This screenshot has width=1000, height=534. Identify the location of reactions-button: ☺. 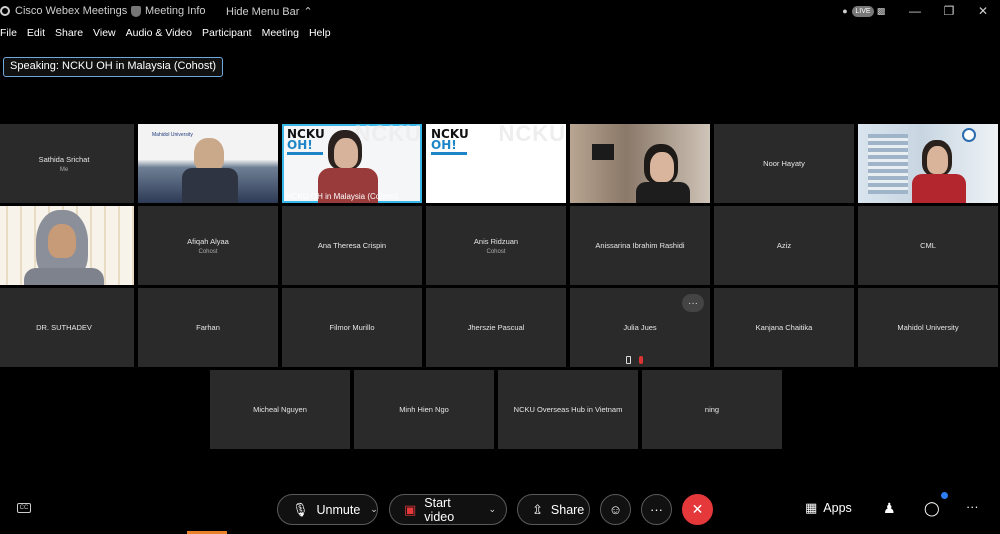
(615, 509).